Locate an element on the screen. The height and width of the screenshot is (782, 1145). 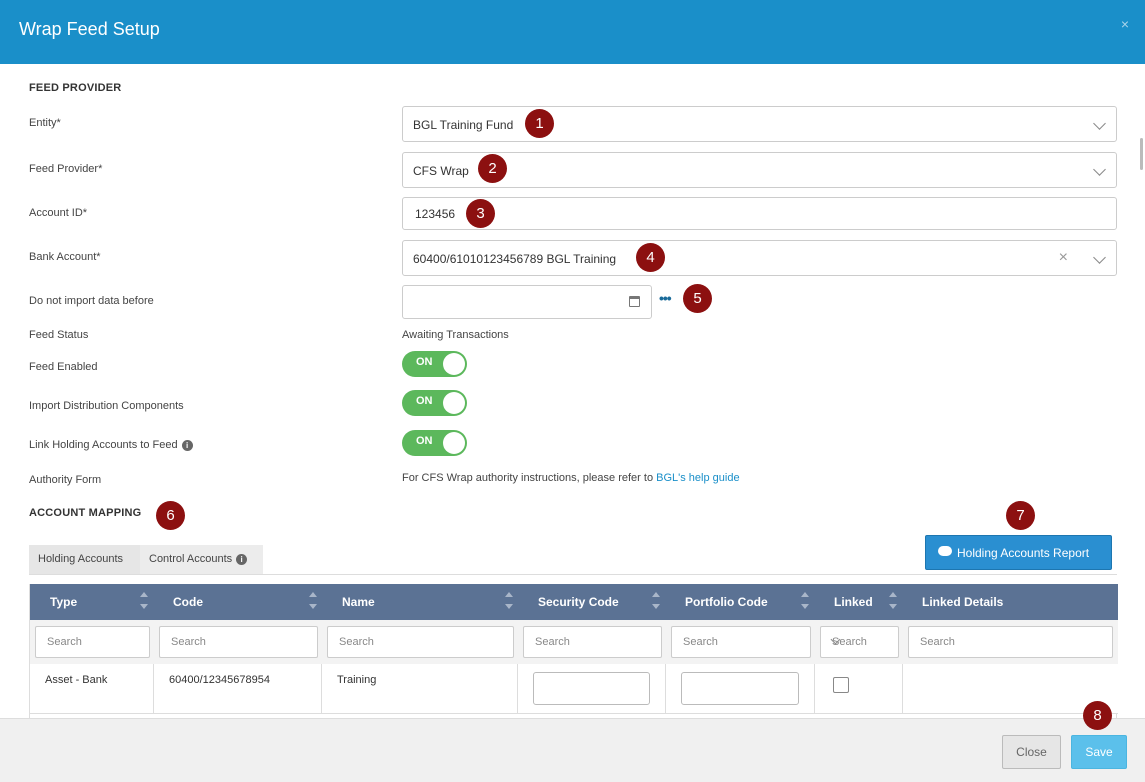
portfolio-code-input is located at coordinates (740, 688).